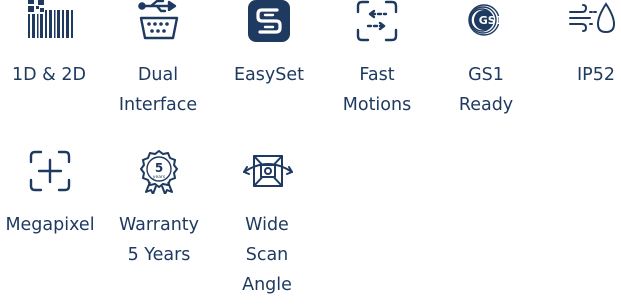 This screenshot has width=621, height=307. What do you see at coordinates (377, 105) in the screenshot?
I see `feature-label-line: Motions` at bounding box center [377, 105].